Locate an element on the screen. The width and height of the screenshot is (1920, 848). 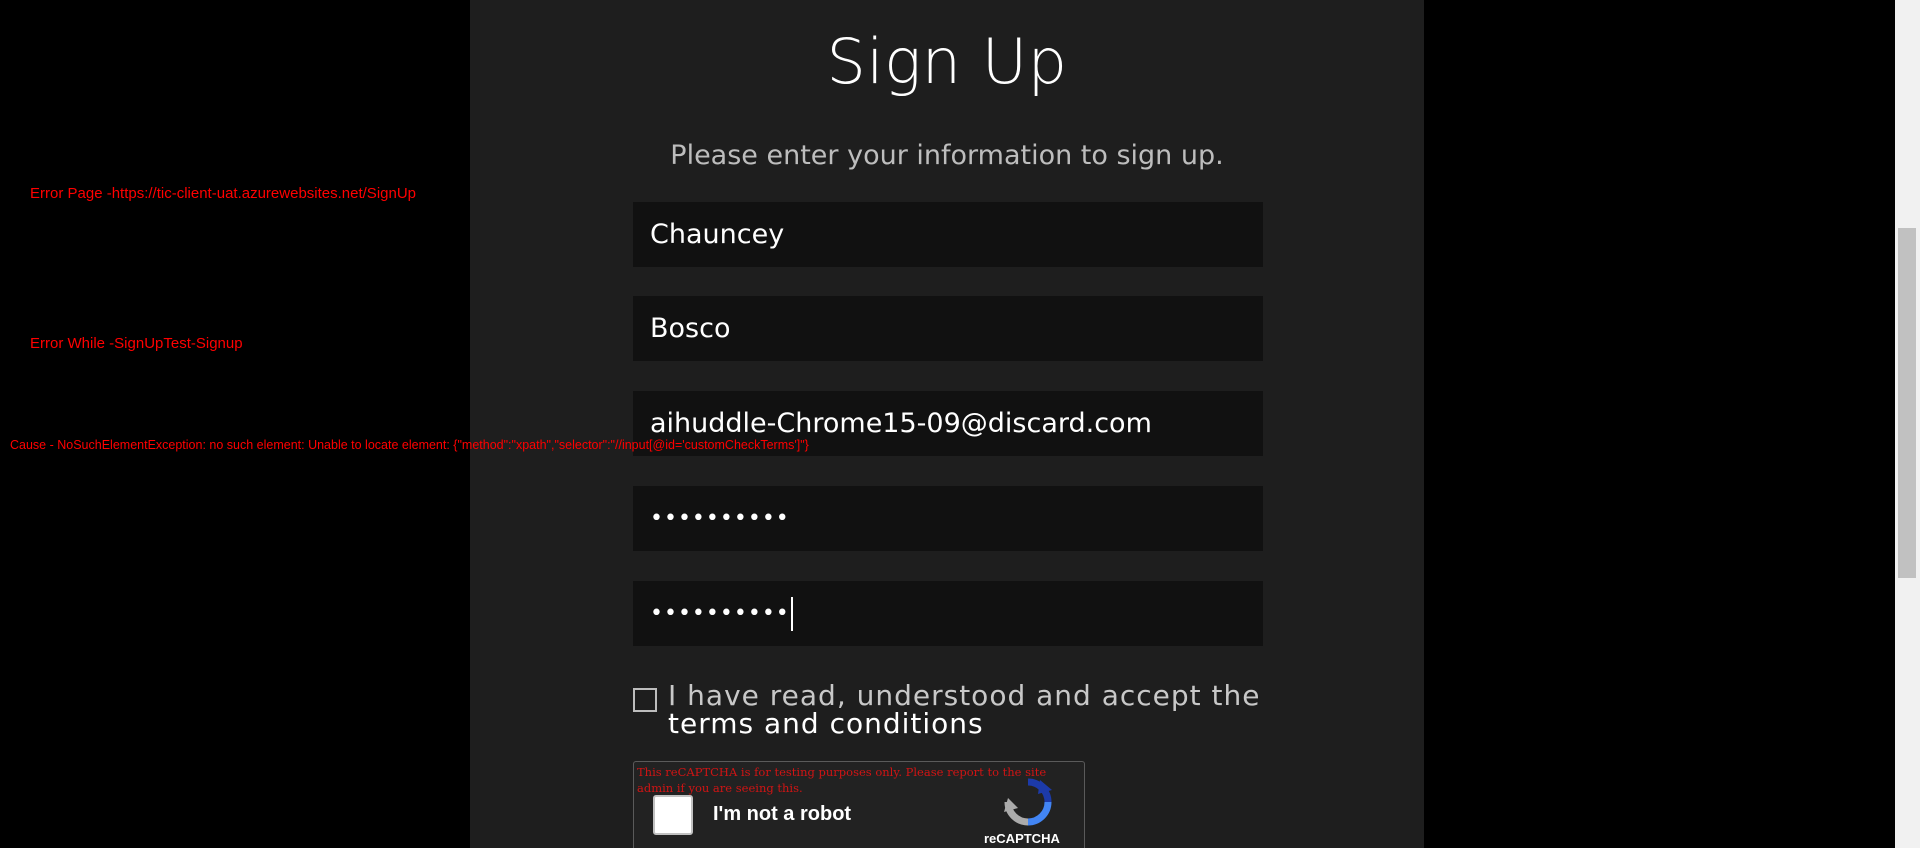
terms-link: terms and conditions is located at coordinates (964, 724).